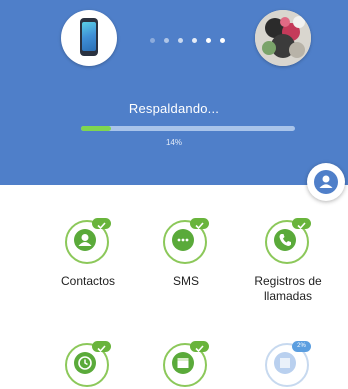 The height and width of the screenshot is (389, 348). Describe the element at coordinates (88, 253) in the screenshot. I see `category-contacts: Contactos` at that location.